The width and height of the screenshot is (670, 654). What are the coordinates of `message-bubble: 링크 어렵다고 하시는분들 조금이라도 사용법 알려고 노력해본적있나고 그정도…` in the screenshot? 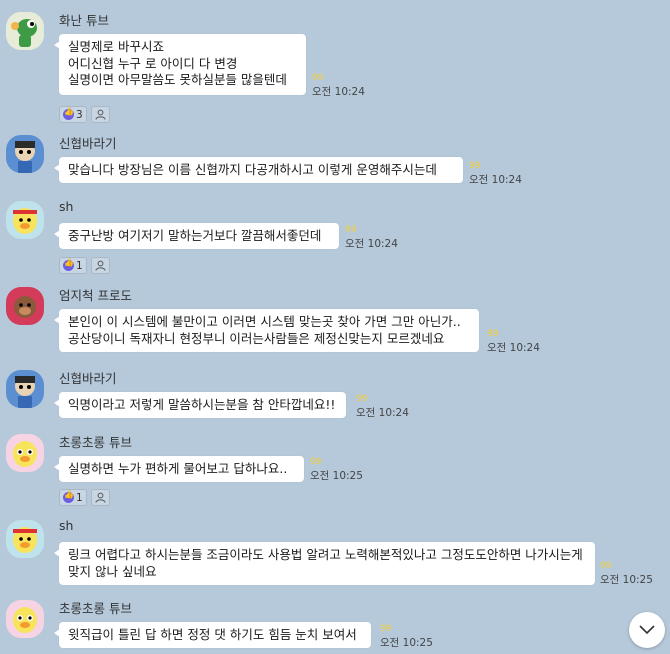 It's located at (324, 563).